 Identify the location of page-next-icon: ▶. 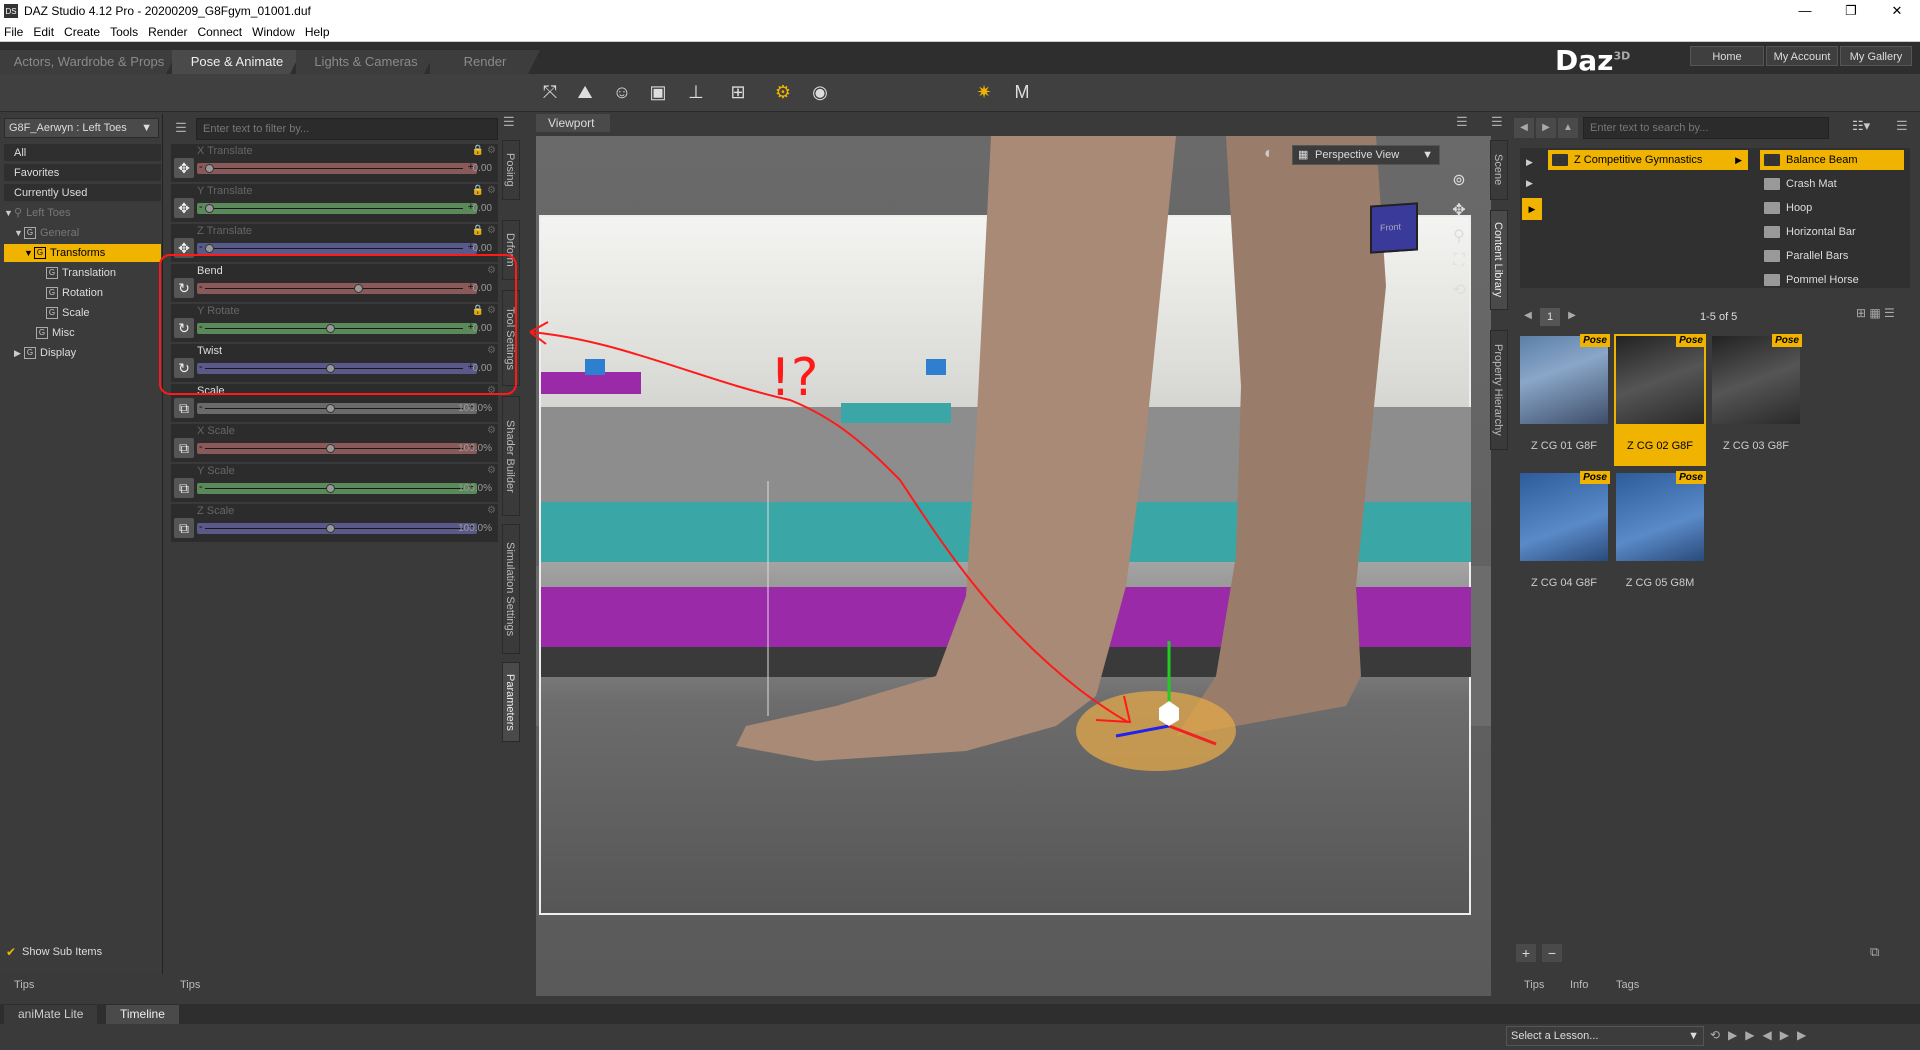
(1572, 316).